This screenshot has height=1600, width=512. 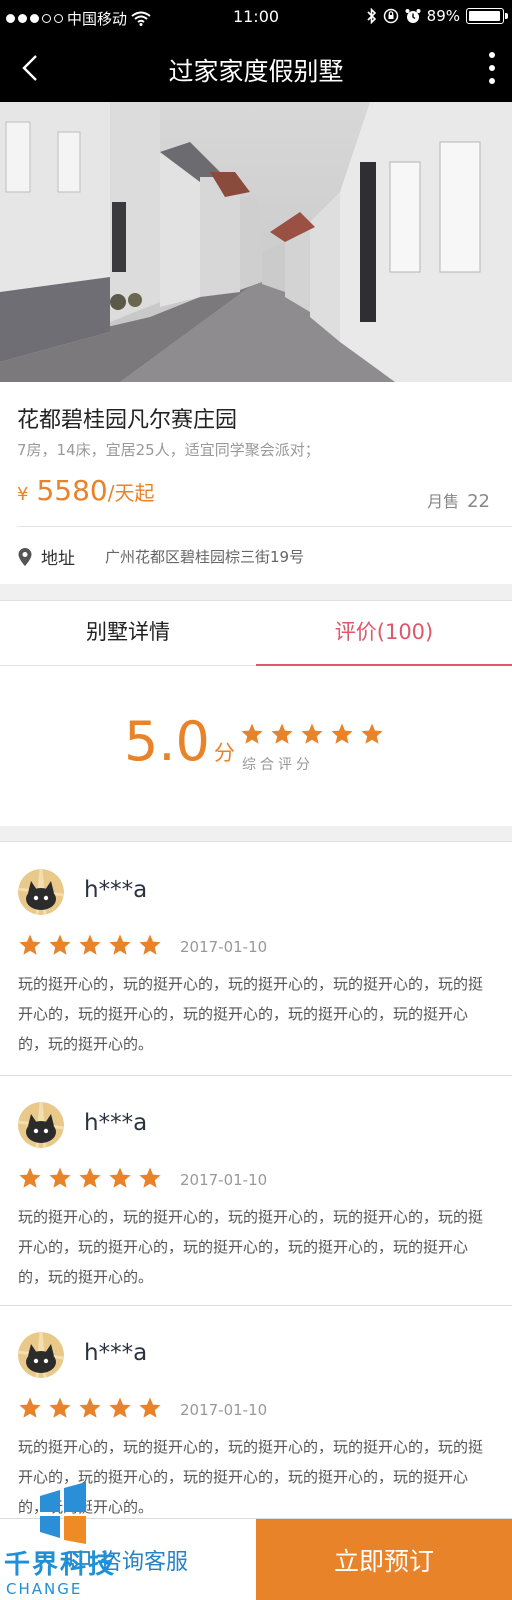 What do you see at coordinates (264, 526) in the screenshot?
I see `divider` at bounding box center [264, 526].